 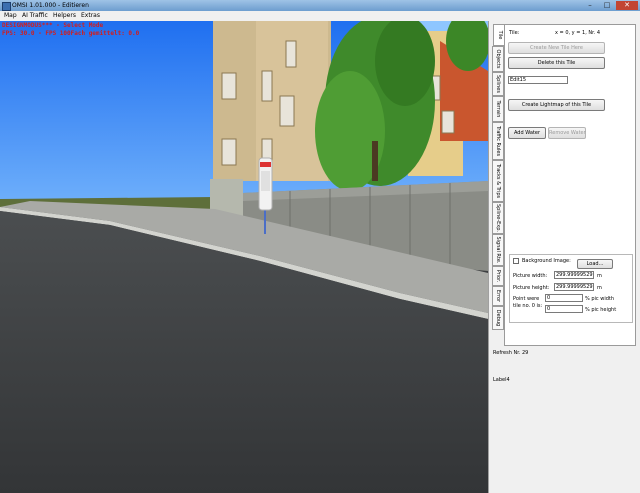 What do you see at coordinates (530, 276) in the screenshot?
I see `picture-width-label: Picture width:` at bounding box center [530, 276].